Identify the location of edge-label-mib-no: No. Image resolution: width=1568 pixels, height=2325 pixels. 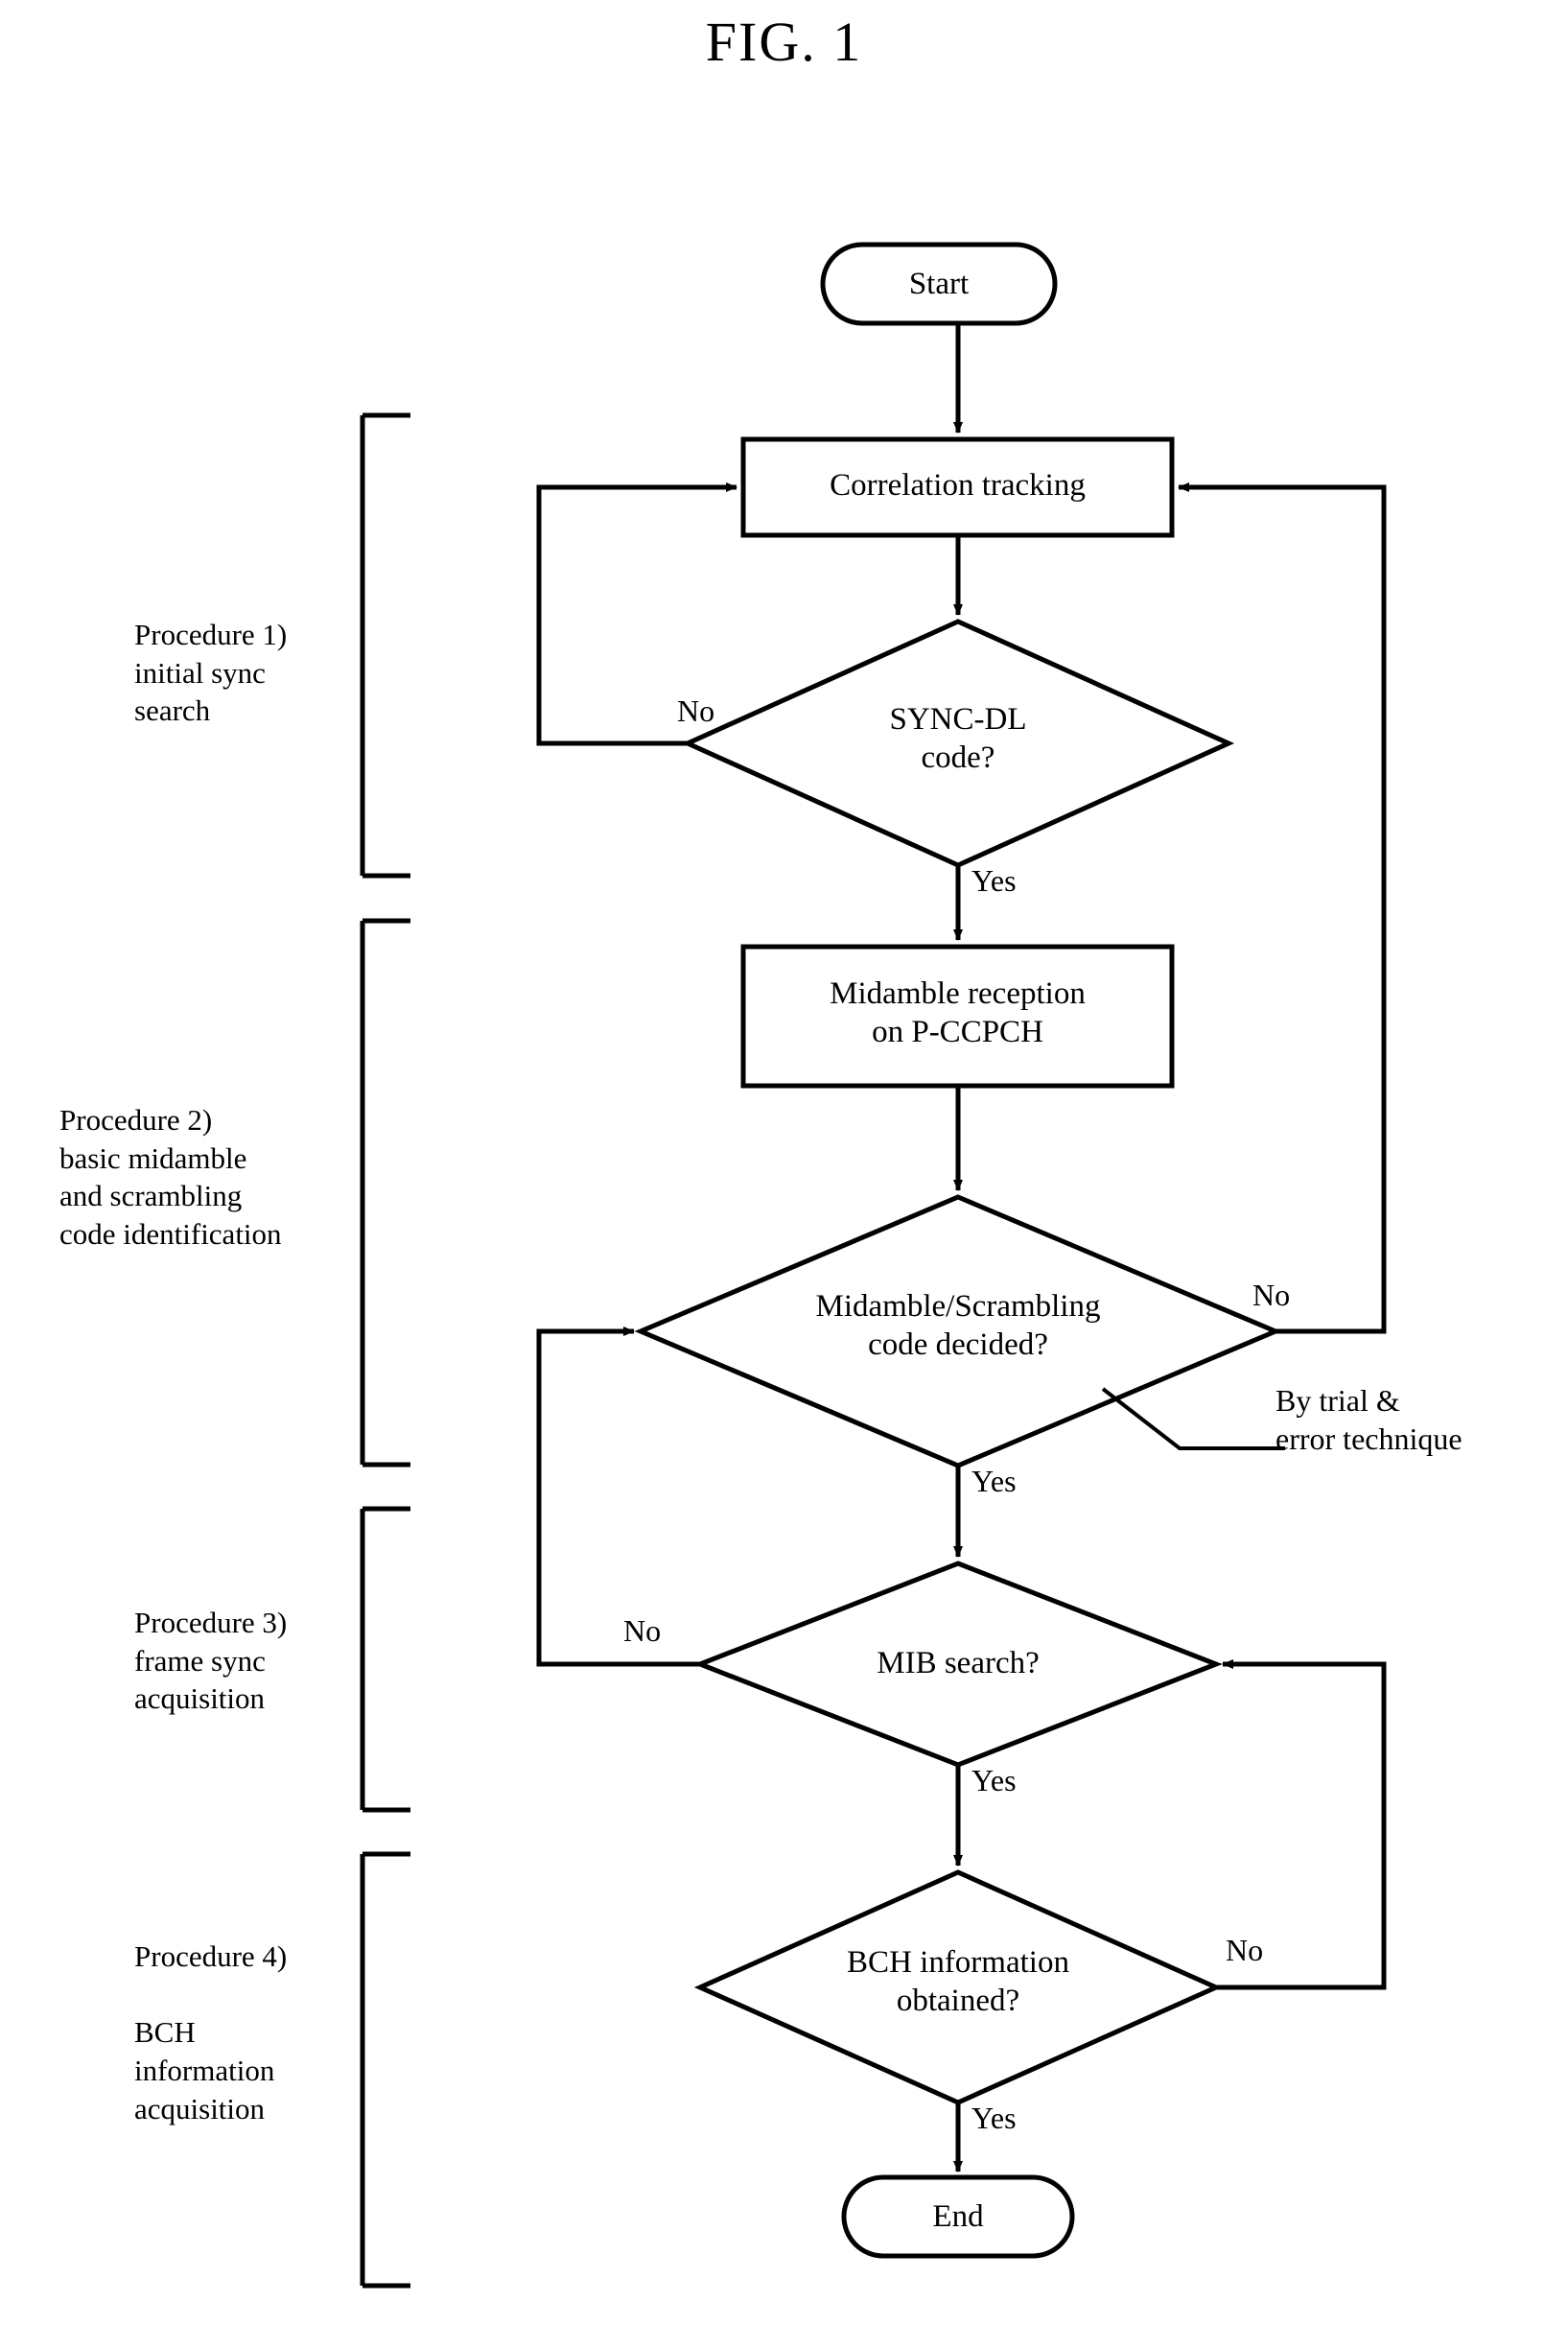
(642, 1630).